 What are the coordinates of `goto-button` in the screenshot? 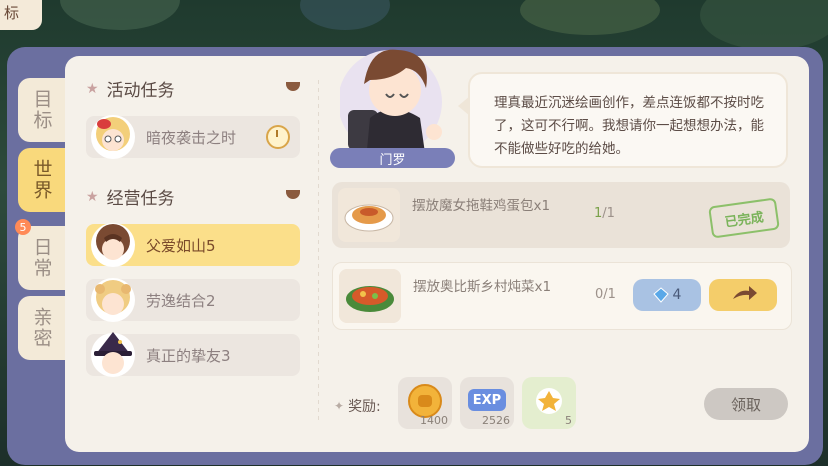 It's located at (743, 295).